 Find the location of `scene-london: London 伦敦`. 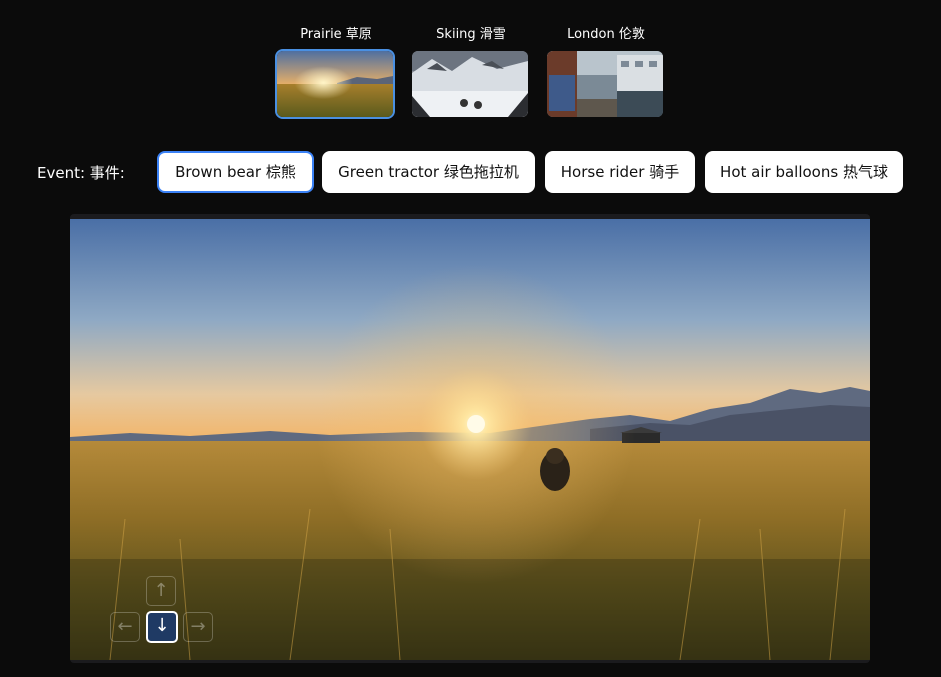

scene-london: London 伦敦 is located at coordinates (606, 71).